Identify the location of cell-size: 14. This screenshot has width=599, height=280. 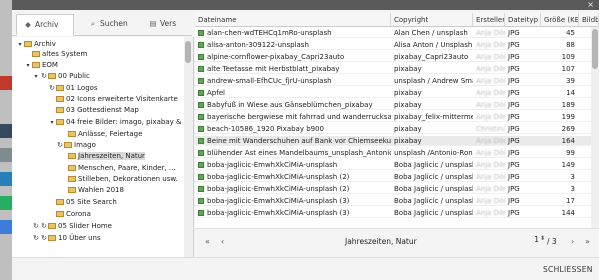
(560, 93).